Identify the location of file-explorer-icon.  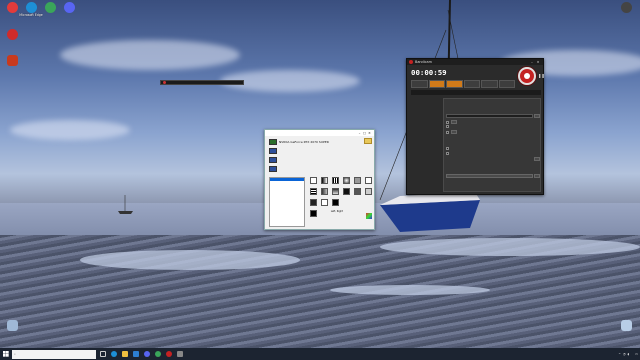
(125, 354).